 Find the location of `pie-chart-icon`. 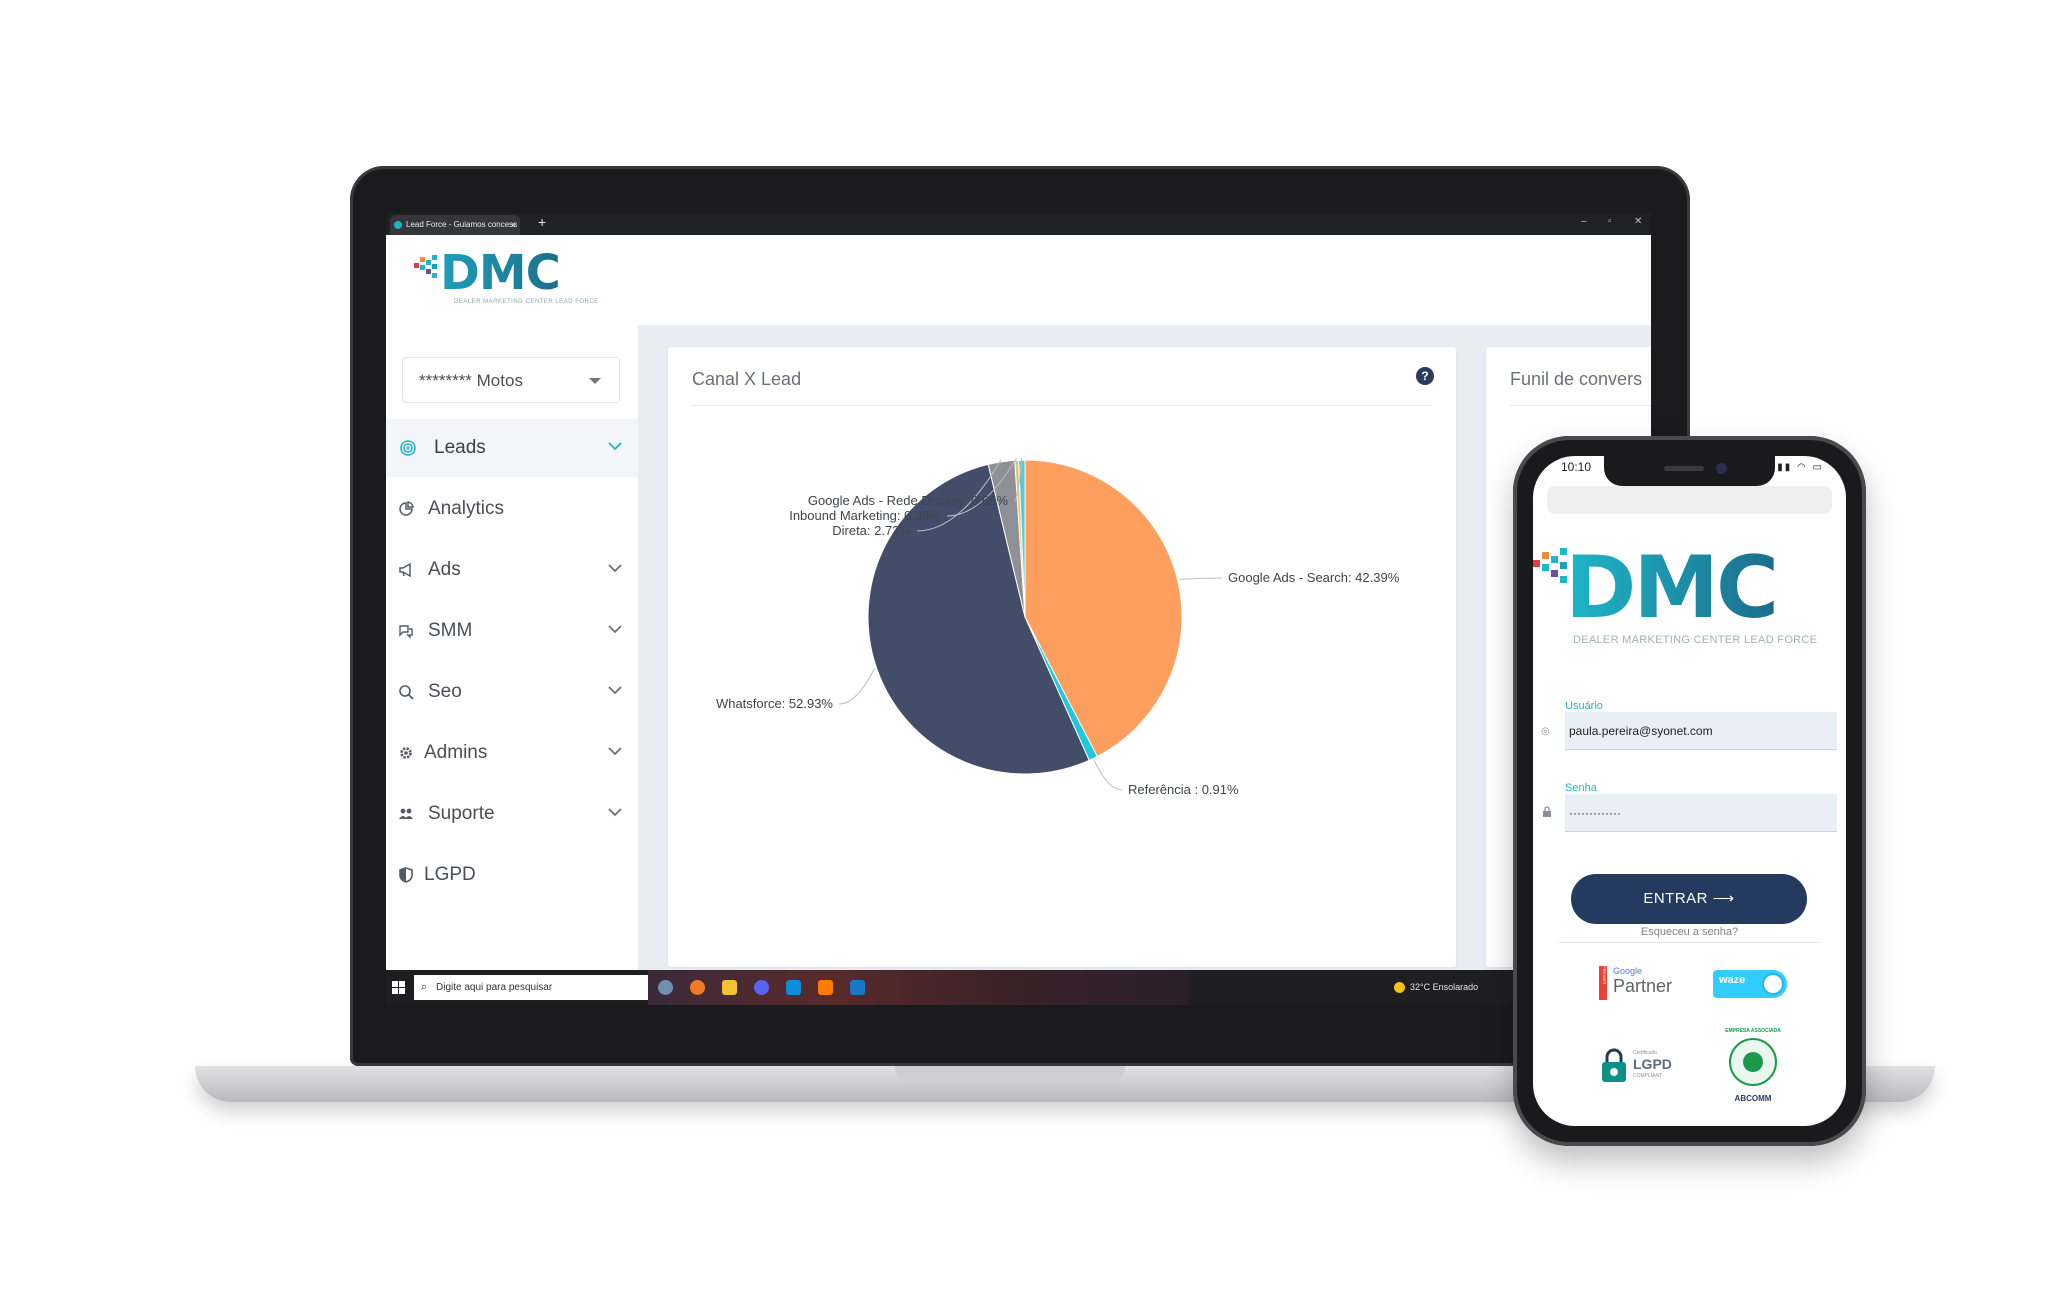

pie-chart-icon is located at coordinates (406, 508).